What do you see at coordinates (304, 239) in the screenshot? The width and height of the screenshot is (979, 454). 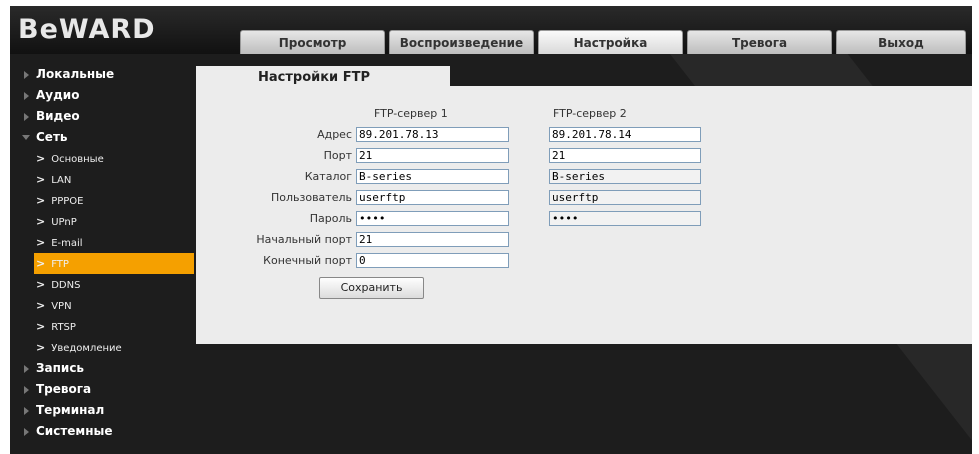 I see `label-start-port: Начальный порт` at bounding box center [304, 239].